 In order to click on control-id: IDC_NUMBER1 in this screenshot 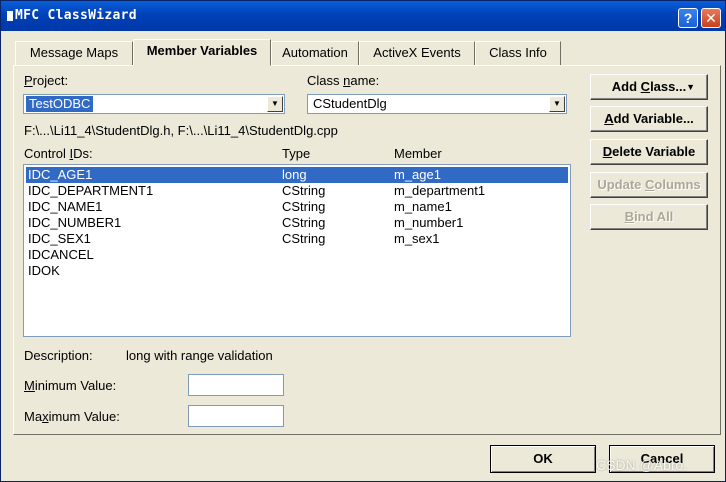, I will do `click(75, 222)`.